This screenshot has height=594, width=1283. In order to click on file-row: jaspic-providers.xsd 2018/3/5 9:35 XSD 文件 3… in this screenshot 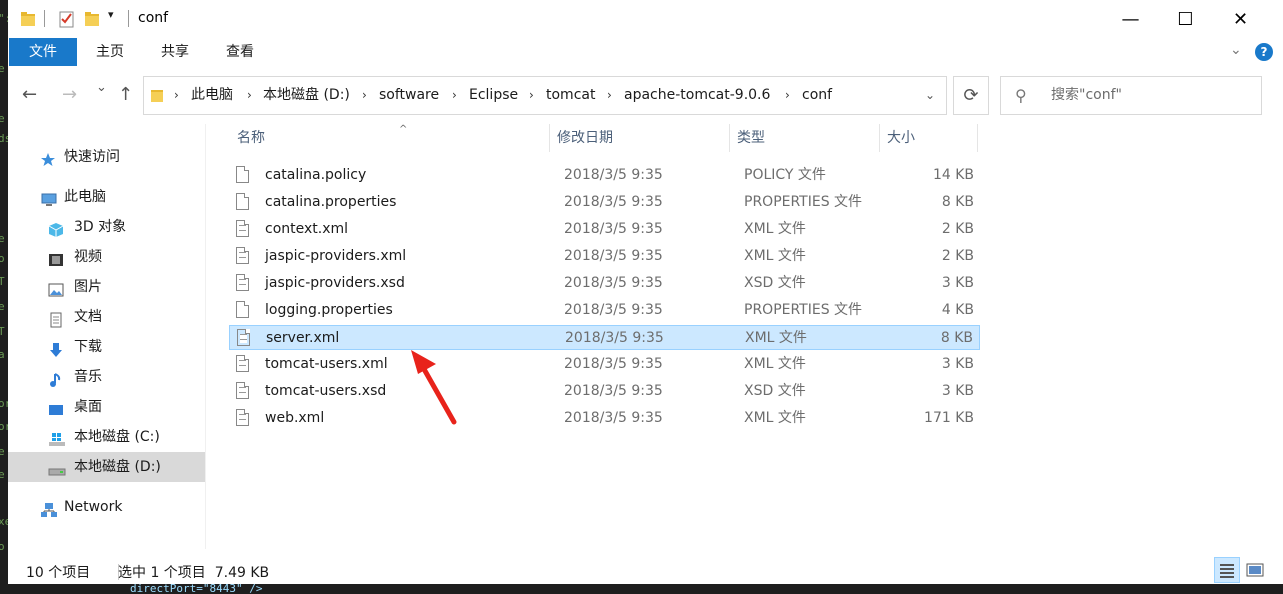, I will do `click(604, 283)`.